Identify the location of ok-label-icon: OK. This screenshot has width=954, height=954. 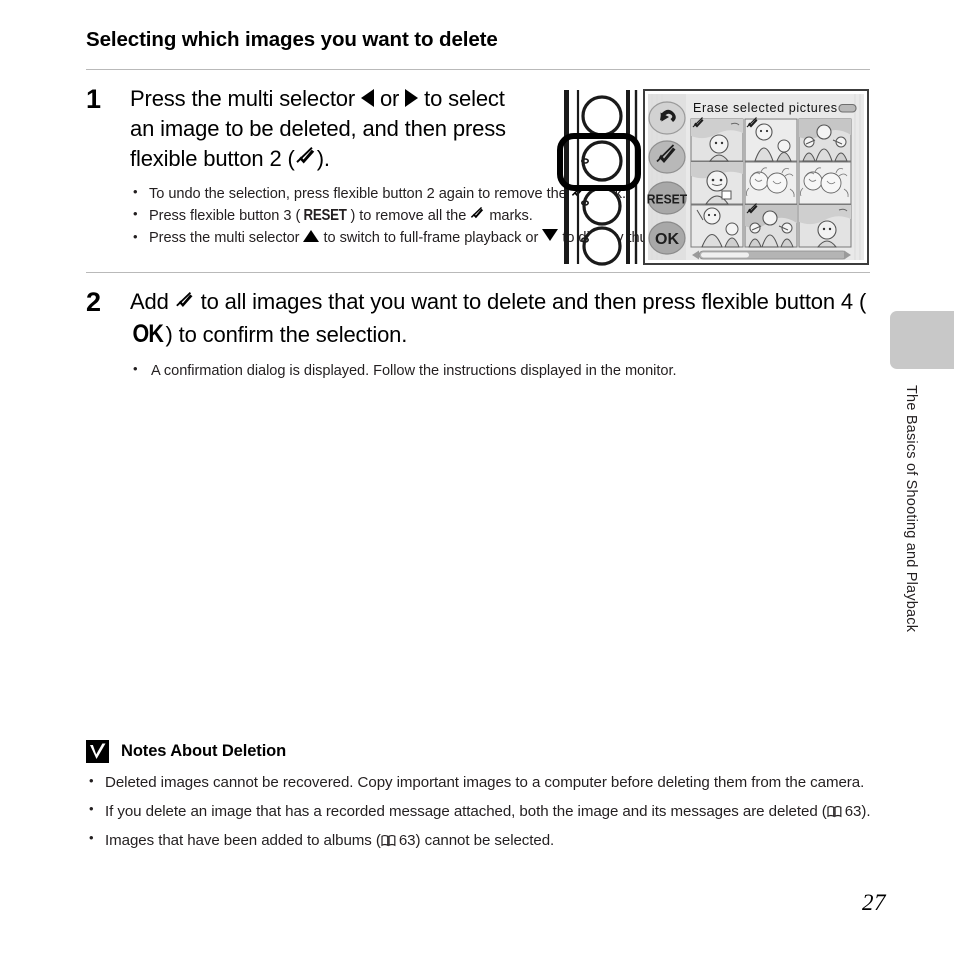
(148, 334).